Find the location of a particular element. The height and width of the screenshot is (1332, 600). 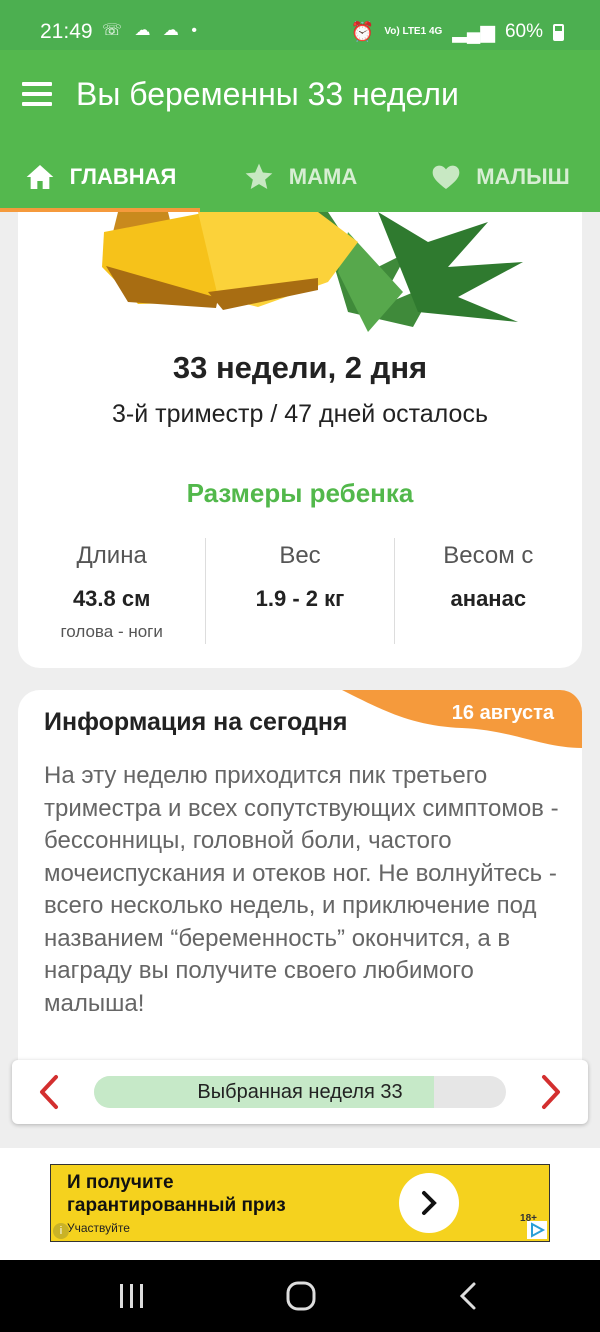

menu-icon is located at coordinates (37, 94).